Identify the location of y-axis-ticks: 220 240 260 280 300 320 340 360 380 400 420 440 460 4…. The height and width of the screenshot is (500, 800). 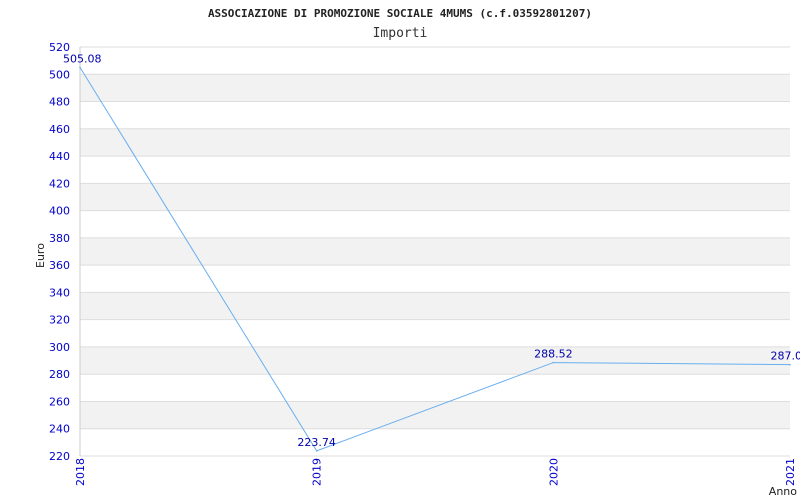
(59, 252).